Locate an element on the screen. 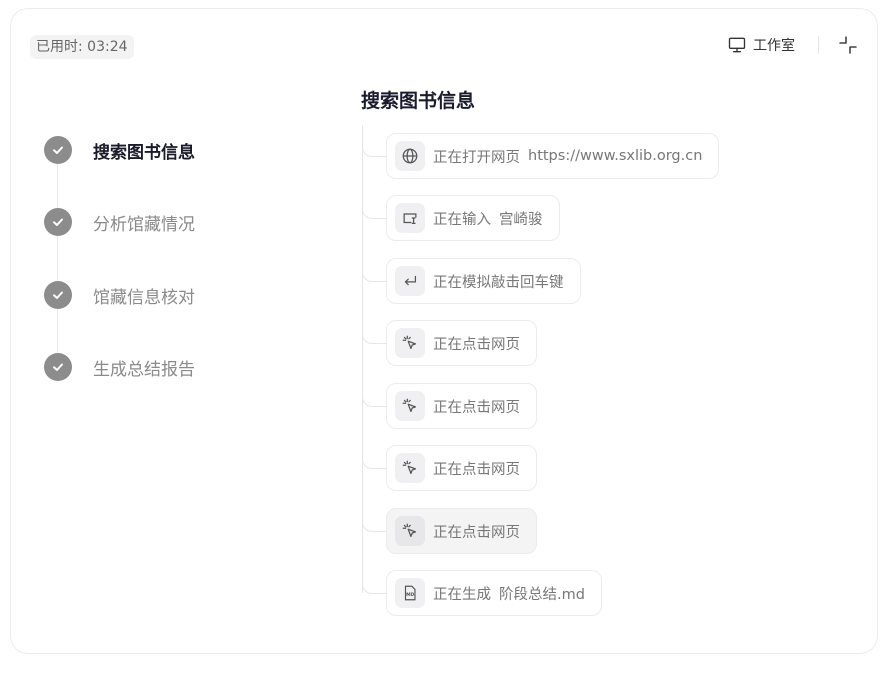 This screenshot has height=685, width=888. globe-icon is located at coordinates (410, 156).